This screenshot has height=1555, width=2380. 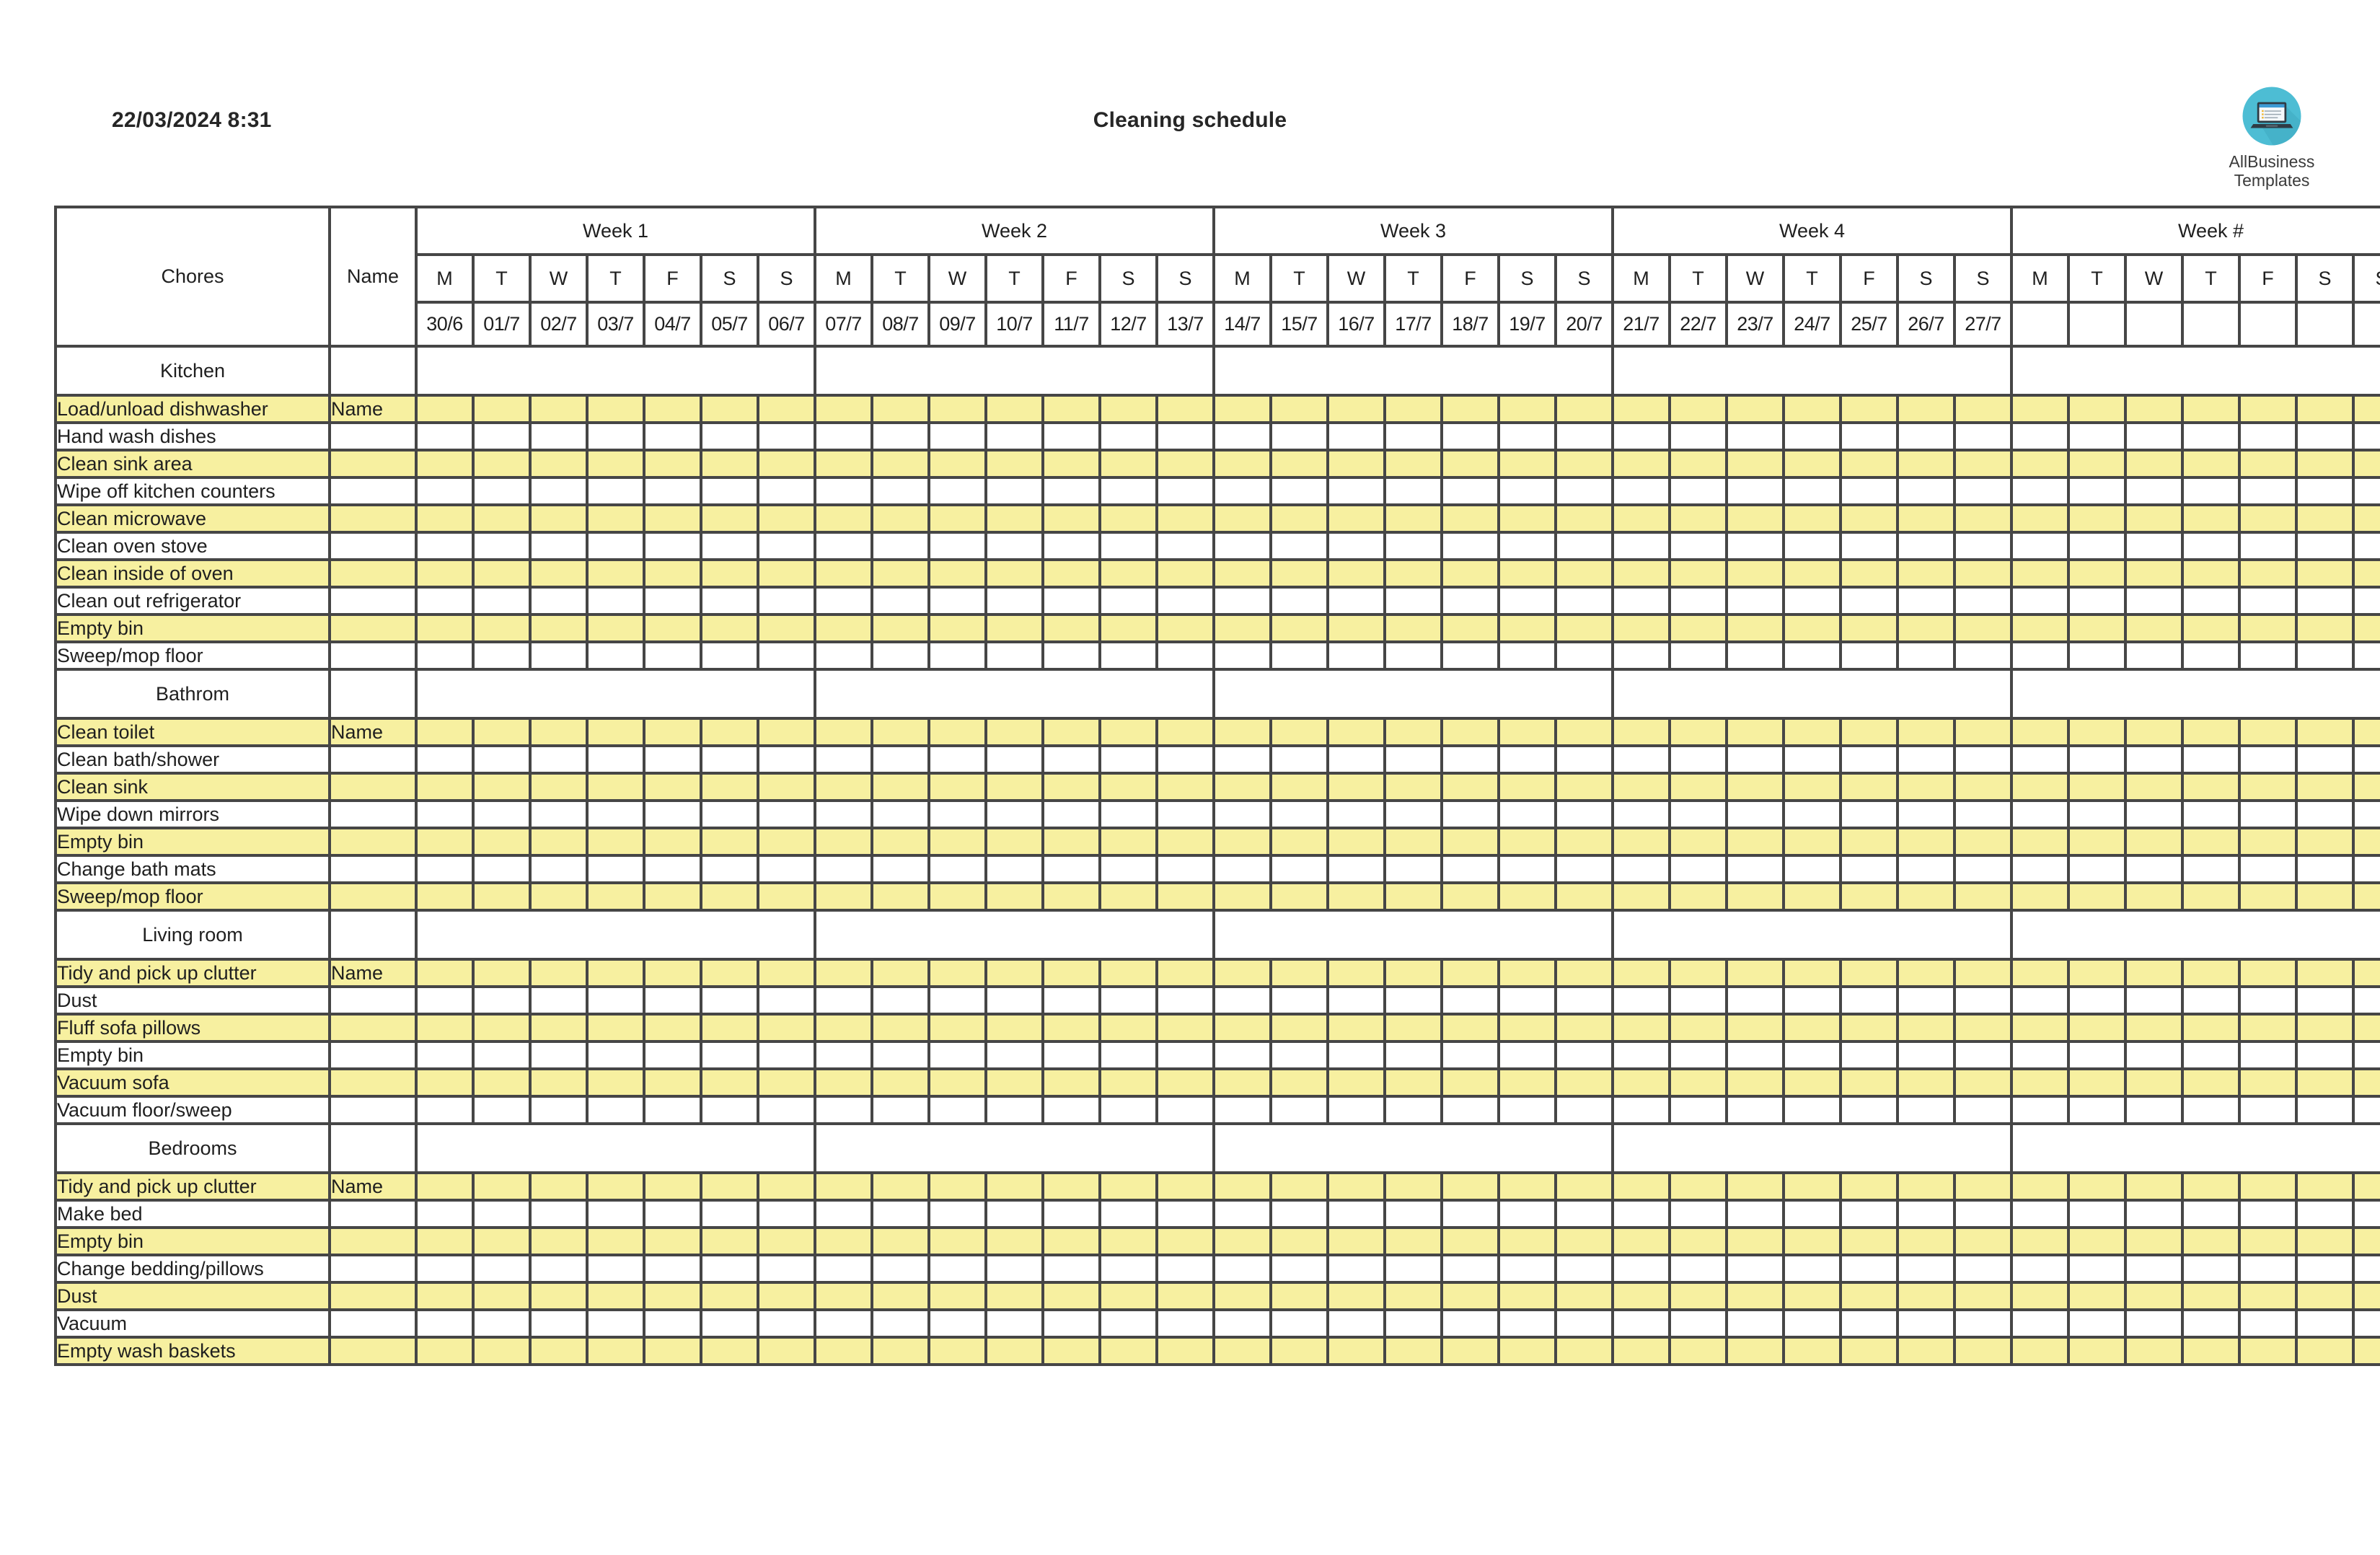 I want to click on date-cell-w3-d2: 15/7, so click(x=1299, y=324).